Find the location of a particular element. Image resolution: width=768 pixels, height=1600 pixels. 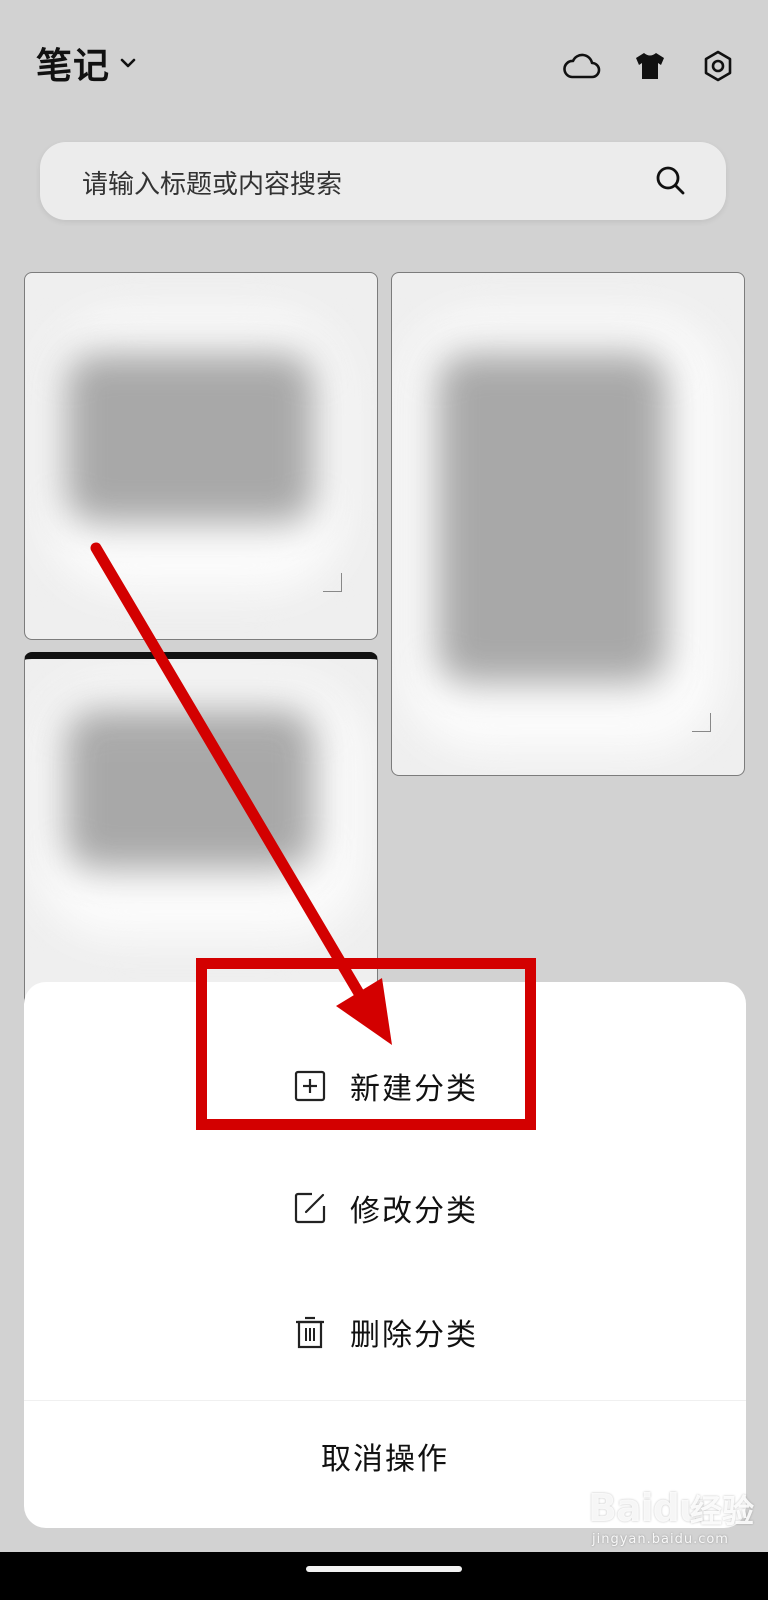

search-bar: 请输入标题或内容搜索 is located at coordinates (383, 181).